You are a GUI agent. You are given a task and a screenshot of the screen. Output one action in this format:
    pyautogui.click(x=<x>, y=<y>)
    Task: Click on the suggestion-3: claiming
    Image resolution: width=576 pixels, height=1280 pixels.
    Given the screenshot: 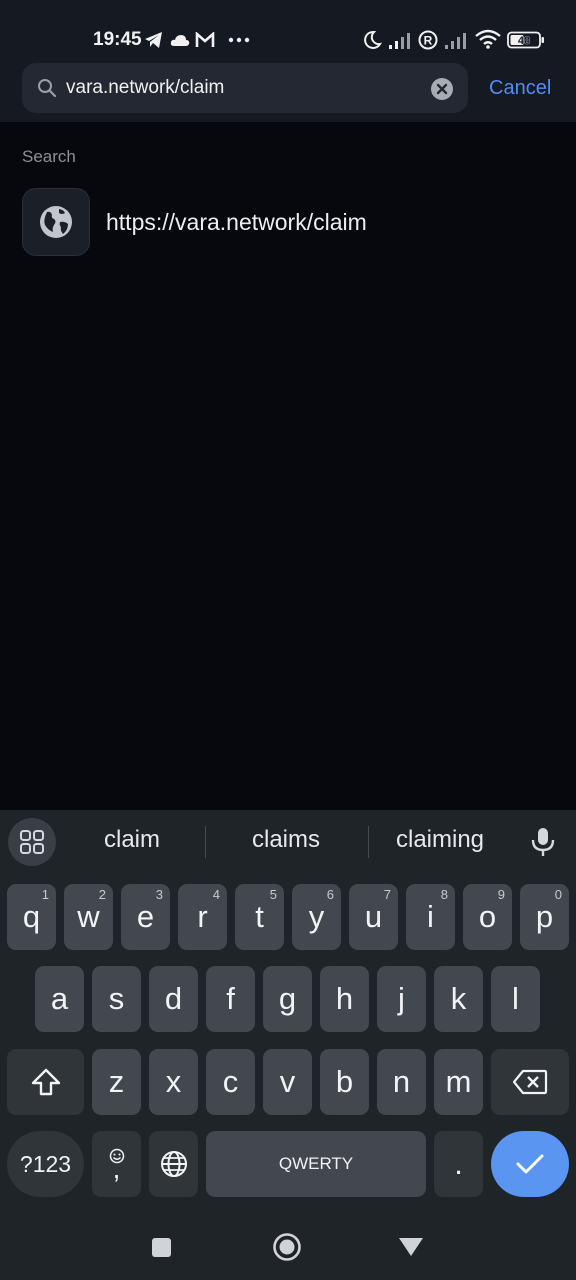 What is the action you would take?
    pyautogui.click(x=440, y=840)
    